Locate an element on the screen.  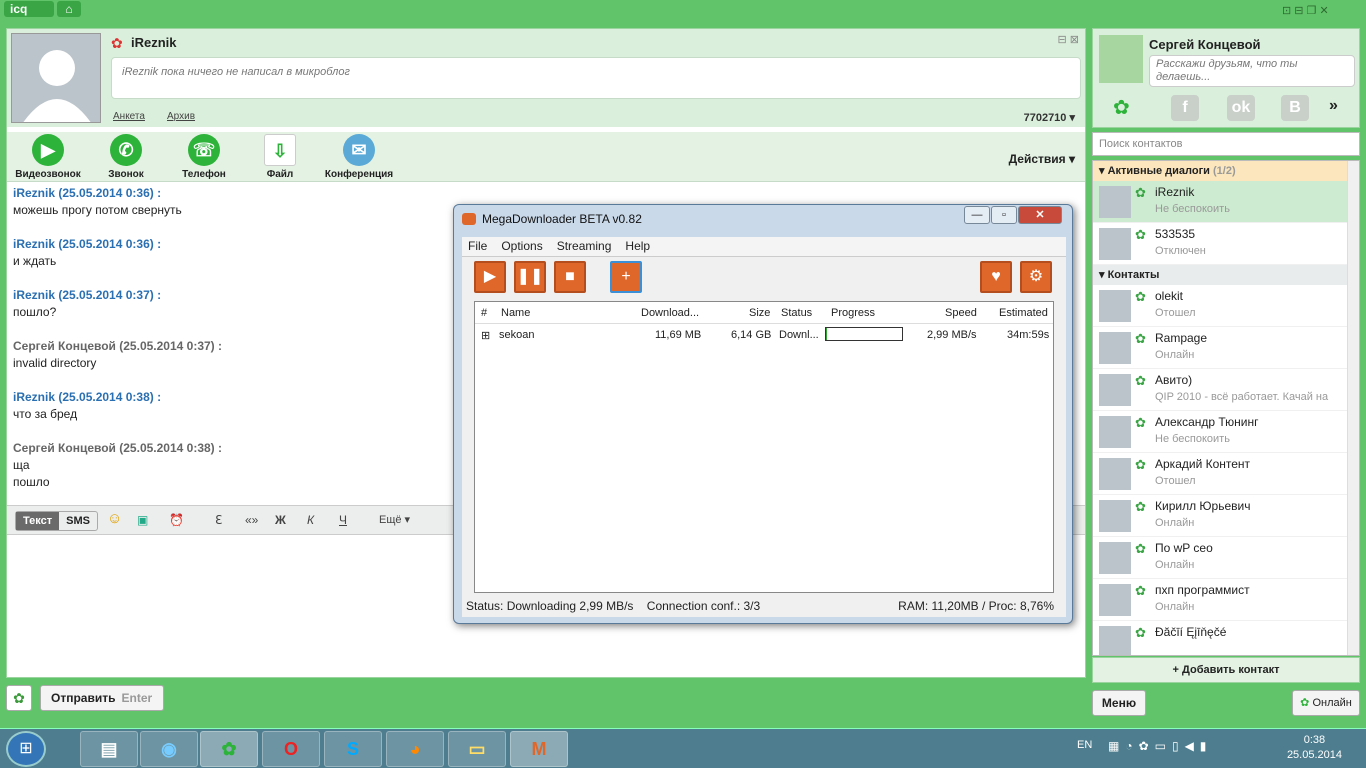
contact-item: ✿ Александр Тюнинг Не беспокоить is located at coordinates (1226, 432).